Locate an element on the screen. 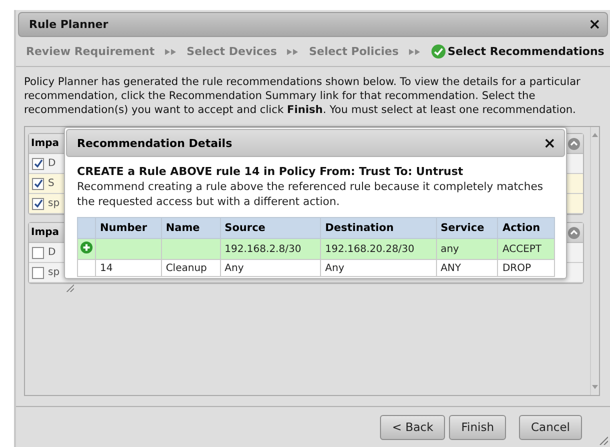 Image resolution: width=610 pixels, height=447 pixels. footer-button: Finish is located at coordinates (477, 427).